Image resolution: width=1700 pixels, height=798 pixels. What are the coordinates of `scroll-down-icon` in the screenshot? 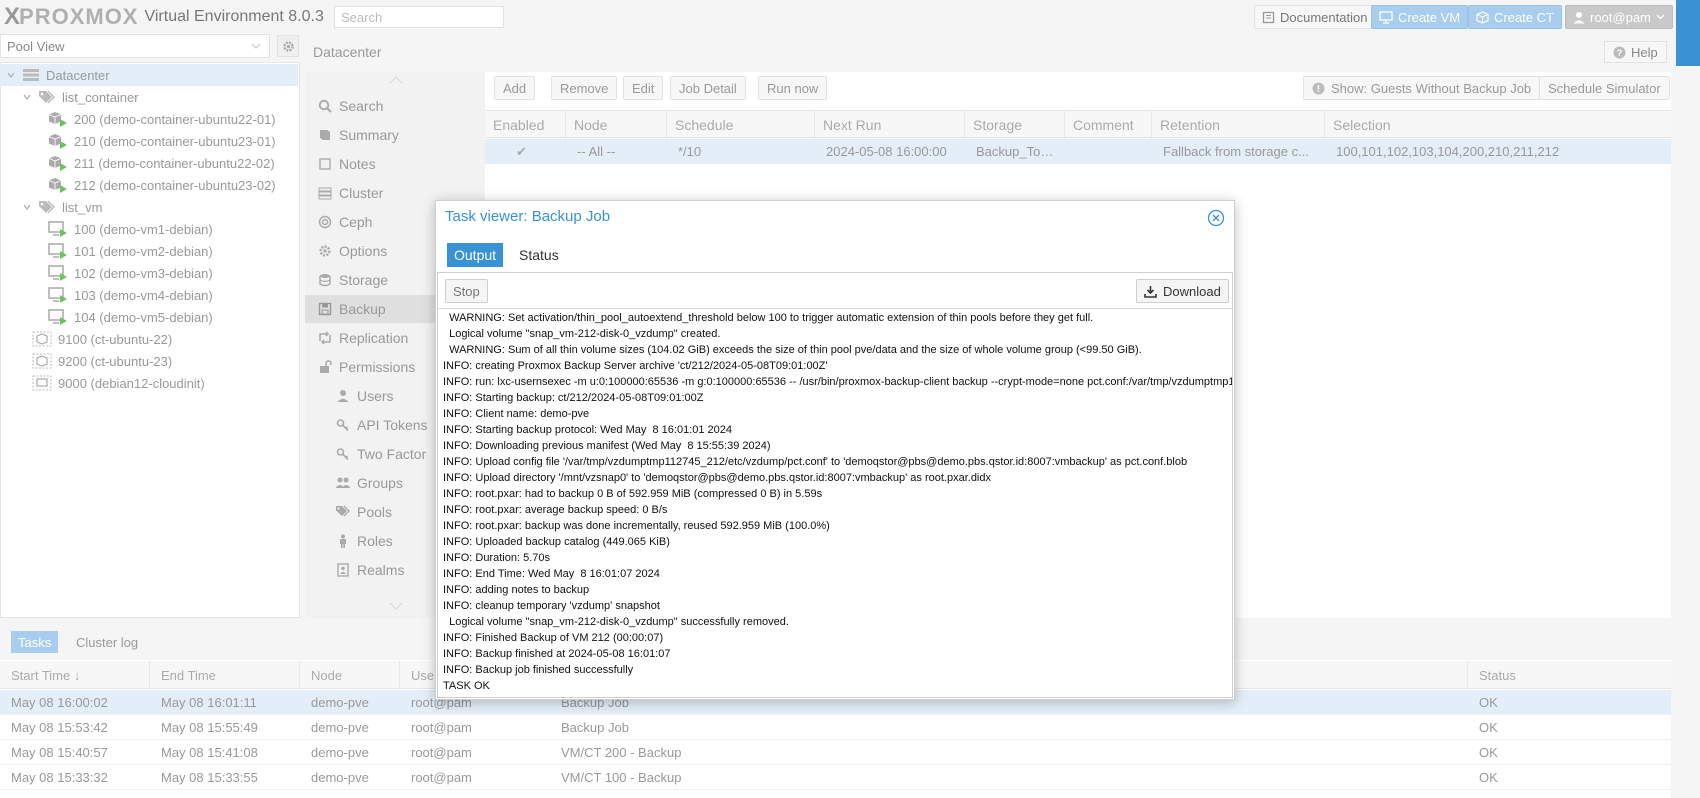 It's located at (396, 606).